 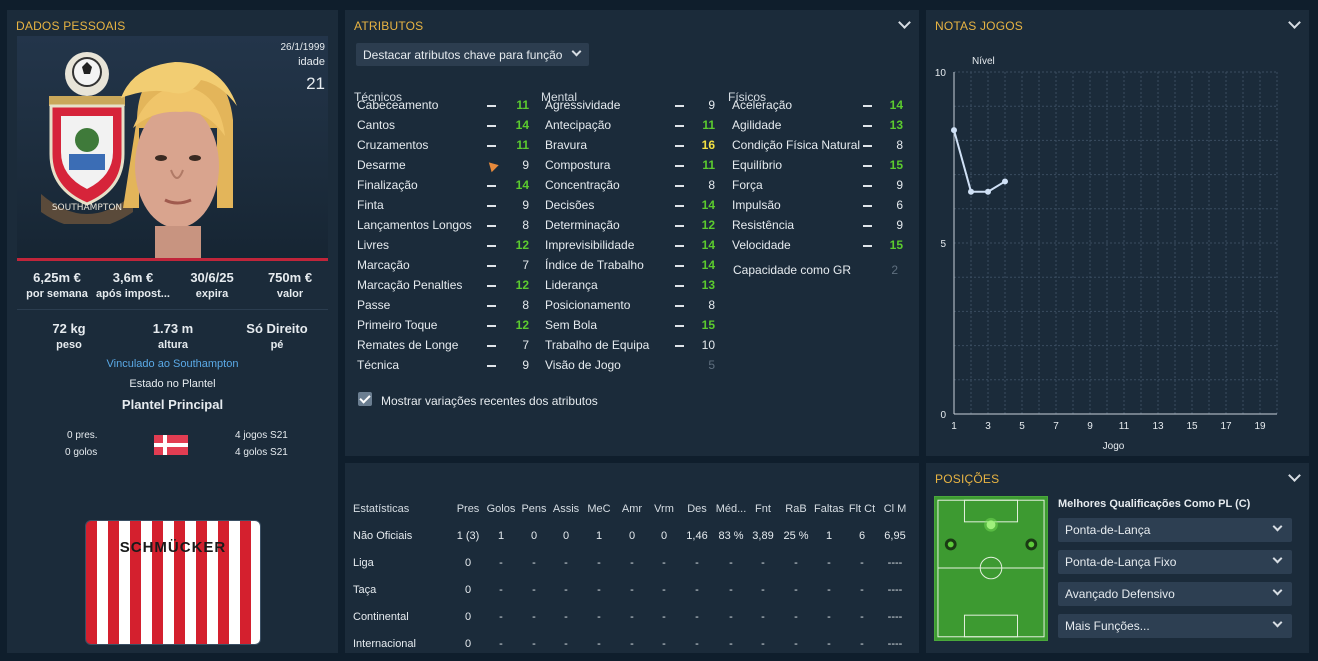 I want to click on attribute-row: Lançamentos Longos 8, so click(x=449, y=228).